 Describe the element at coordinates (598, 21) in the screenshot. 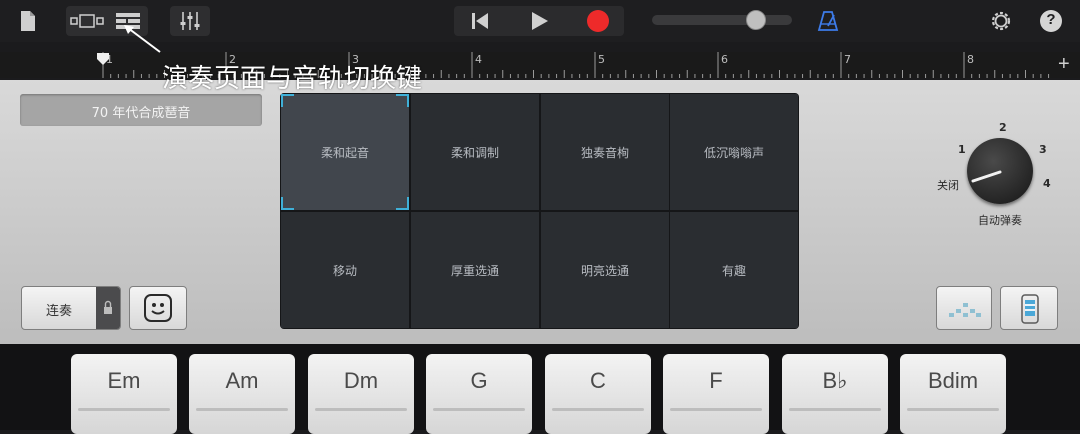

I see `record-icon` at that location.